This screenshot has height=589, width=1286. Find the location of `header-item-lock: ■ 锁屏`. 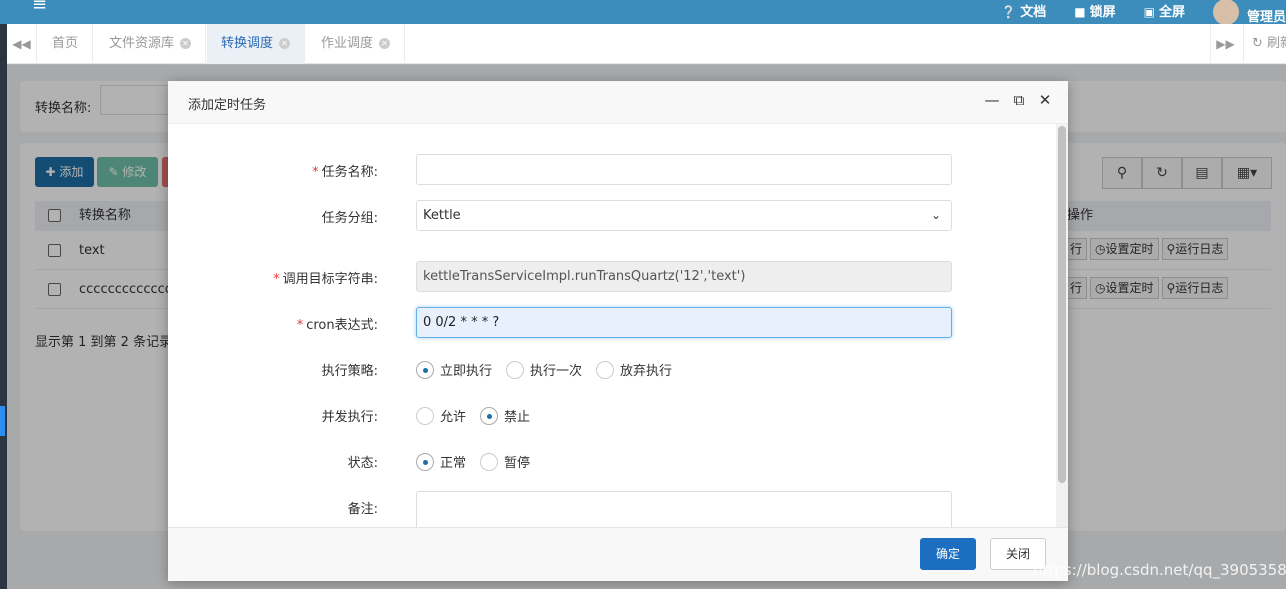

header-item-lock: ■ 锁屏 is located at coordinates (1094, 10).